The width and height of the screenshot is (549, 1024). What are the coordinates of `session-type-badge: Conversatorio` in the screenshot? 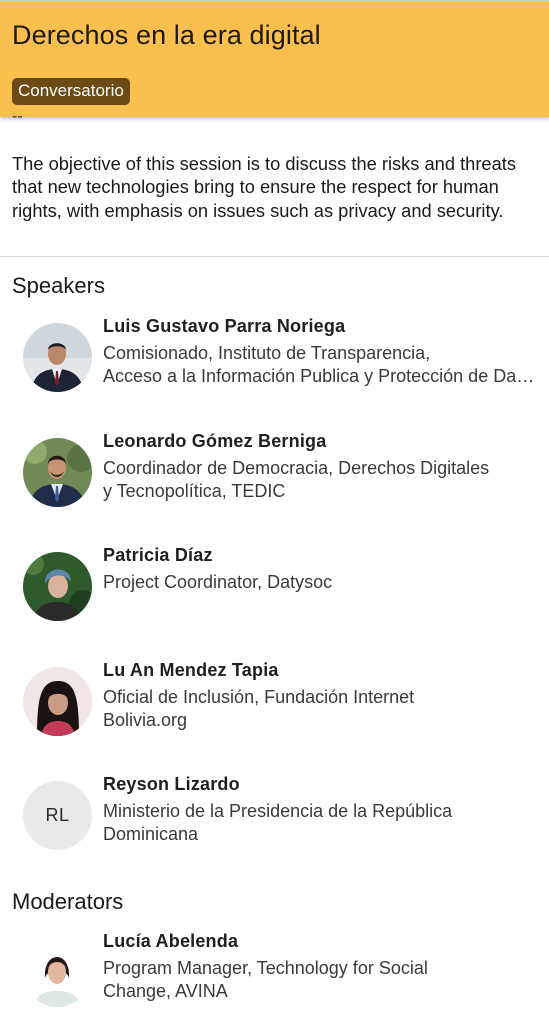 It's located at (71, 91).